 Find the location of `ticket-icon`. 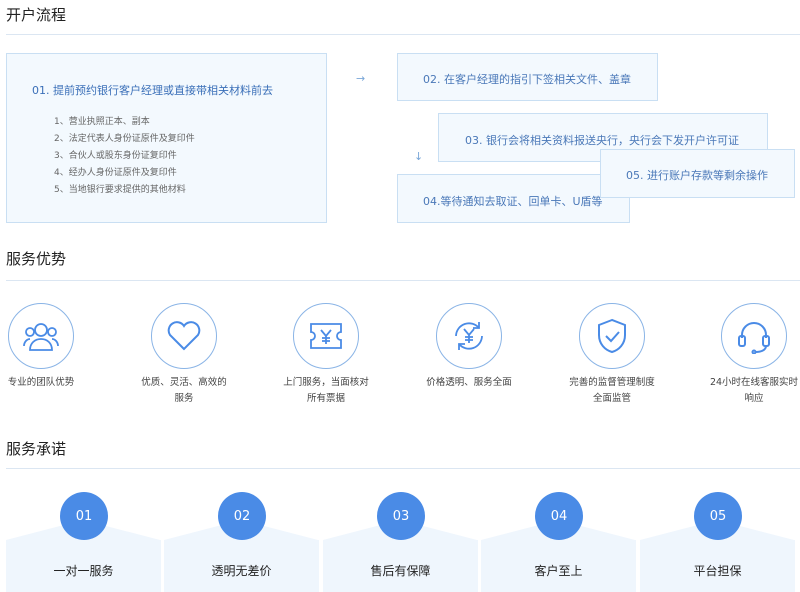

ticket-icon is located at coordinates (326, 336).